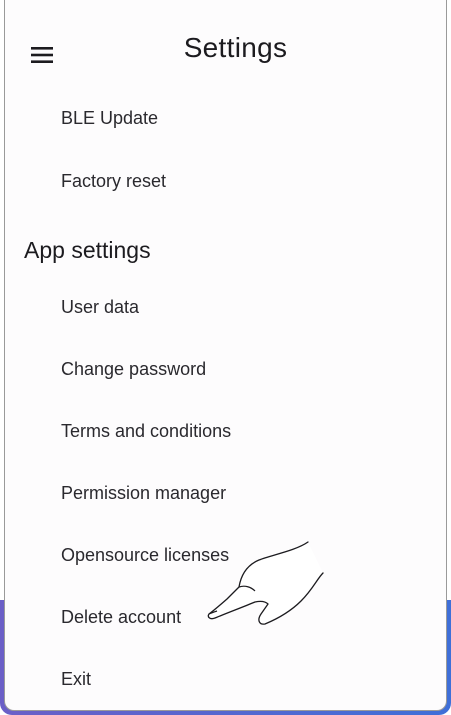  Describe the element at coordinates (114, 180) in the screenshot. I see `menu-item-label: Factory reset` at that location.